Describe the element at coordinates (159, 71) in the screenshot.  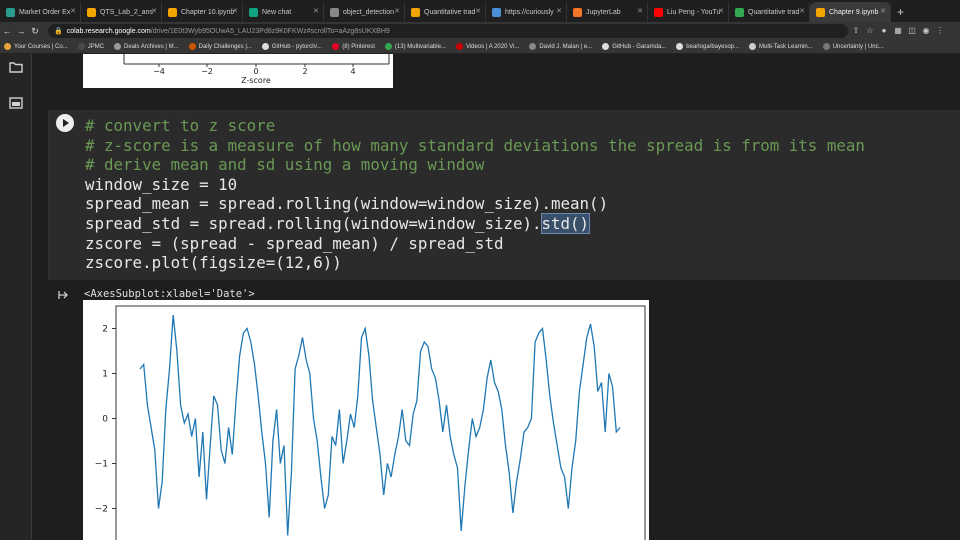
I see `prev-axis-tick-label: −4` at that location.